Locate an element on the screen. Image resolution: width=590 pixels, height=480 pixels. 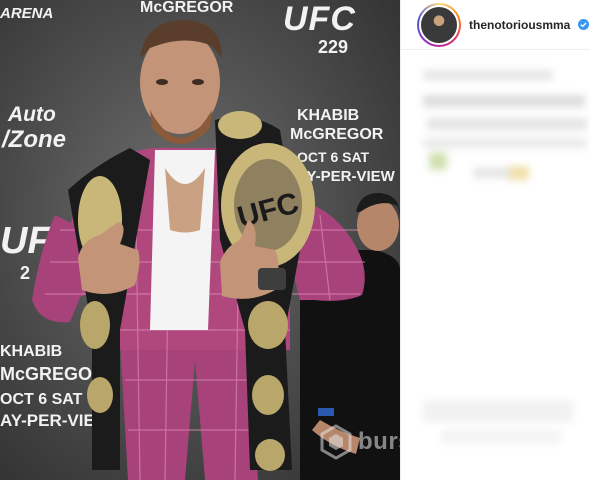
avatar is located at coordinates (439, 24).